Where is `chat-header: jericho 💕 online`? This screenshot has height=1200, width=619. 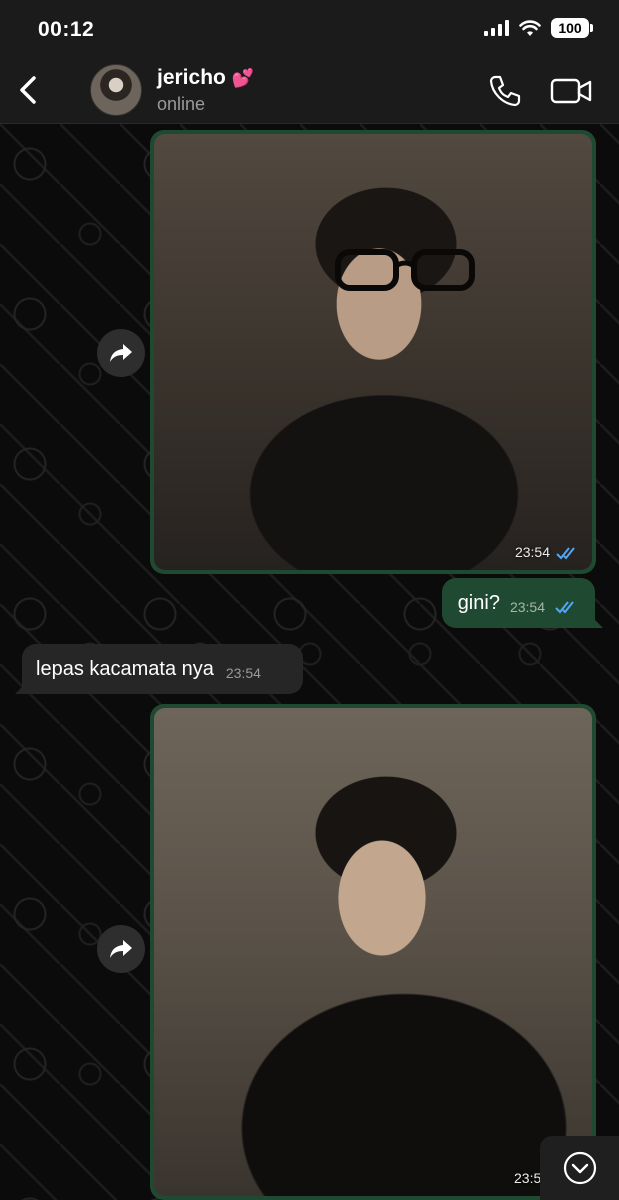 chat-header: jericho 💕 online is located at coordinates (309, 91).